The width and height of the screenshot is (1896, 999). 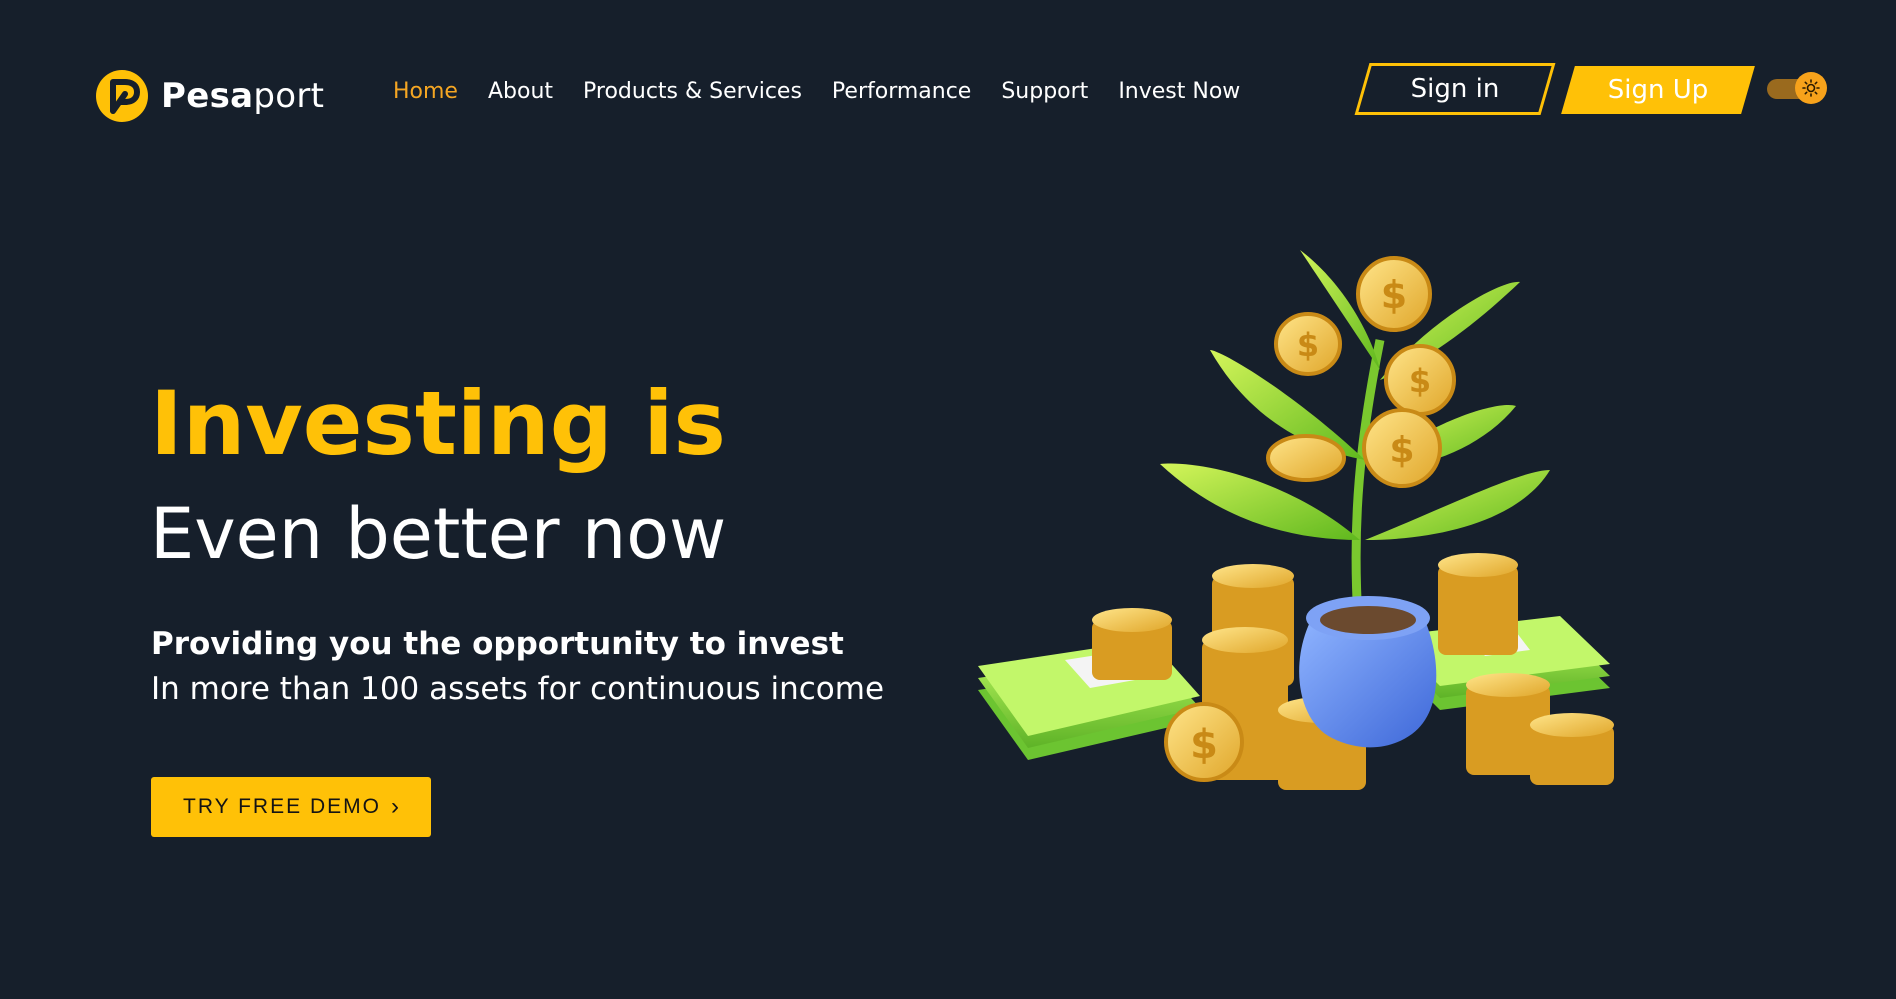 What do you see at coordinates (1811, 88) in the screenshot?
I see `sun-icon` at bounding box center [1811, 88].